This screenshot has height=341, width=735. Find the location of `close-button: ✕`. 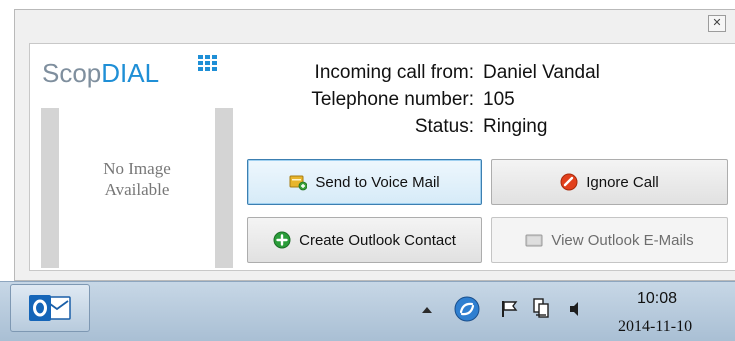

close-button: ✕ is located at coordinates (717, 23).